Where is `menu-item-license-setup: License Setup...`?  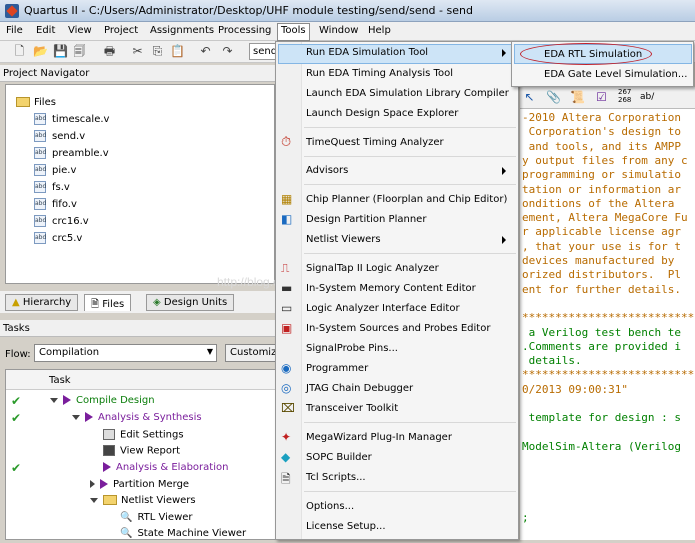 menu-item-license-setup: License Setup... is located at coordinates (346, 526).